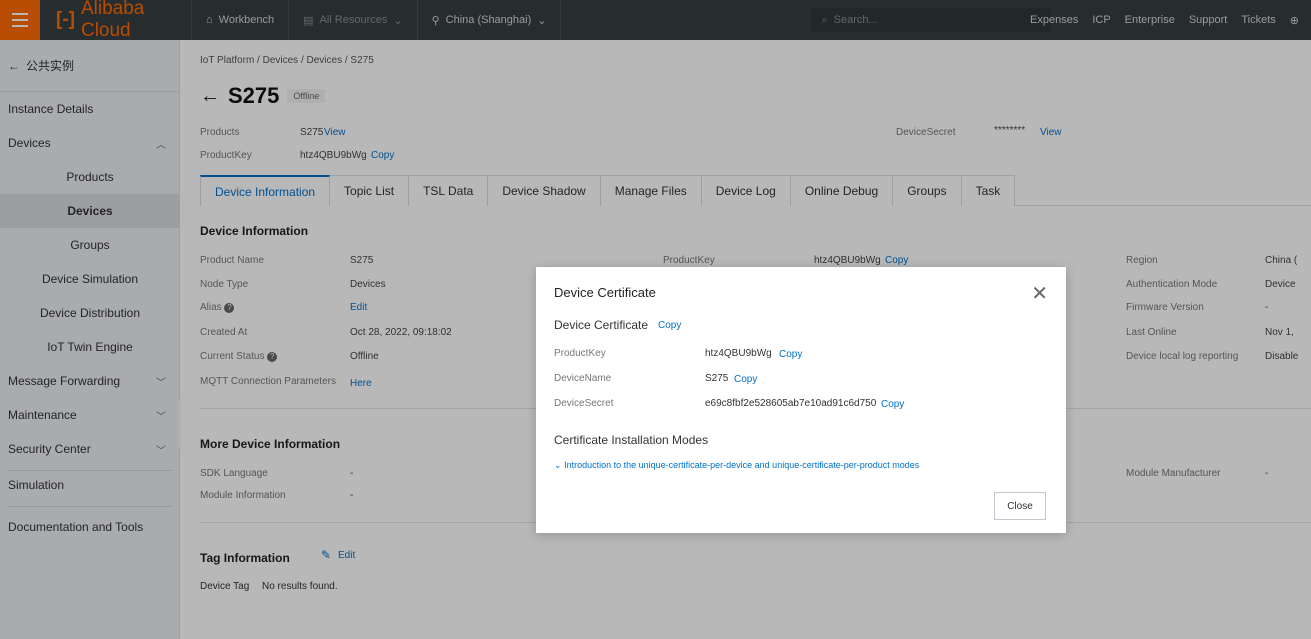 The width and height of the screenshot is (1311, 639). I want to click on chevron-down-icon: ⌄, so click(558, 465).